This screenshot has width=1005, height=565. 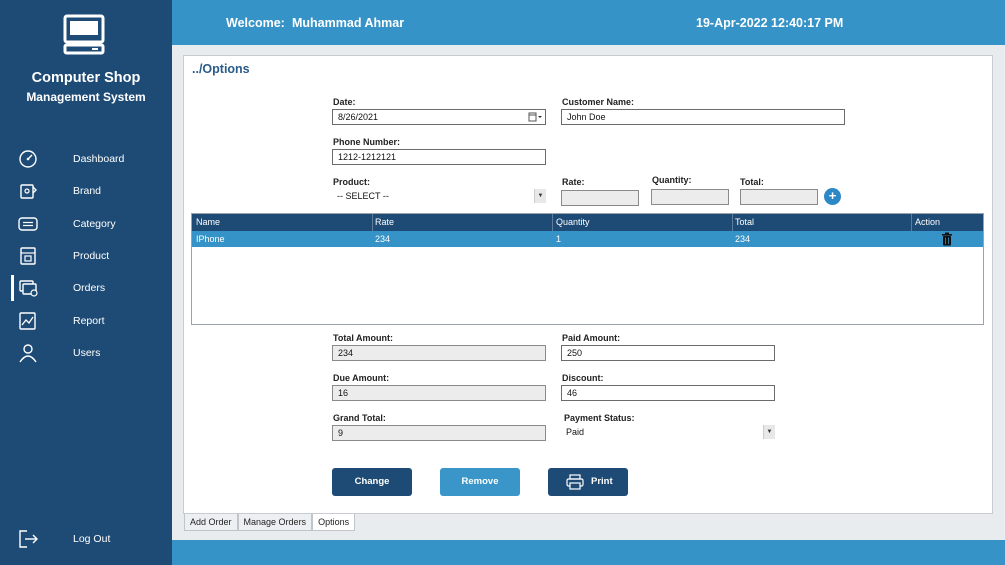 I want to click on rate-input, so click(x=600, y=198).